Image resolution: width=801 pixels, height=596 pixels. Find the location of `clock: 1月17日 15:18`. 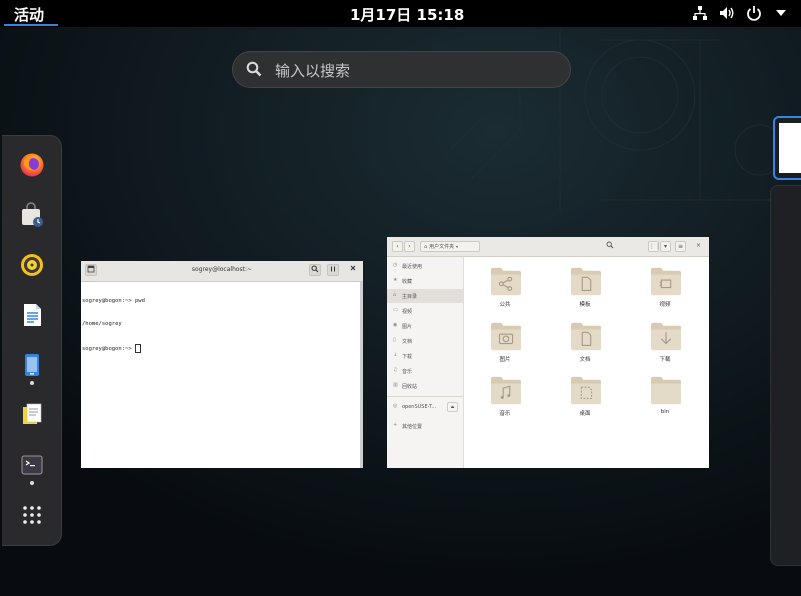

clock: 1月17日 15:18 is located at coordinates (407, 14).